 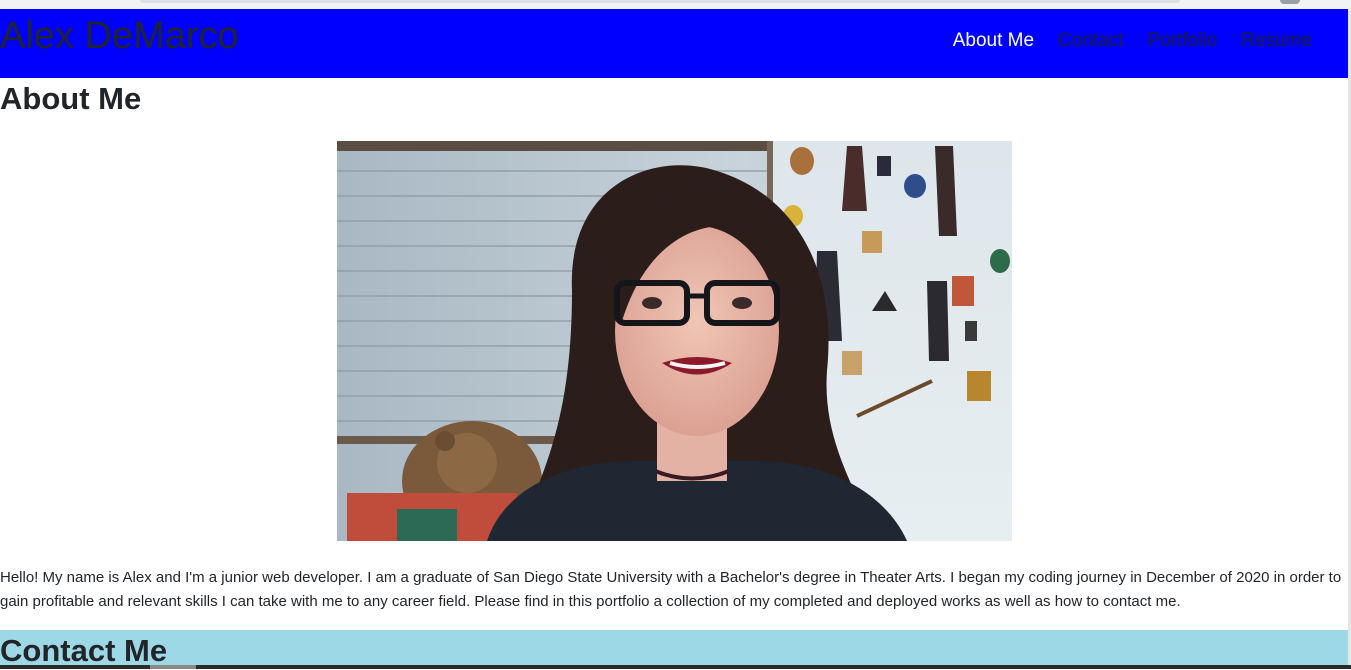 I want to click on nav-item-about: About Me, so click(x=993, y=41).